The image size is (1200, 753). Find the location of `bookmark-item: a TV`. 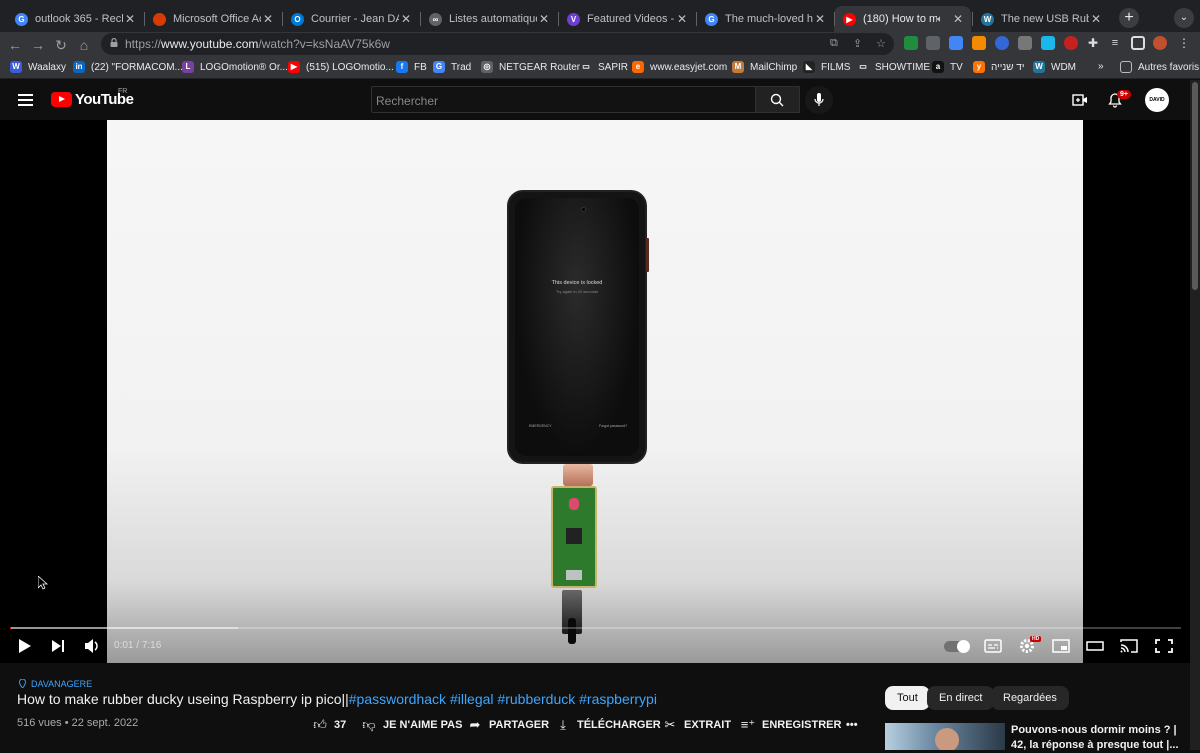

bookmark-item: a TV is located at coordinates (947, 67).